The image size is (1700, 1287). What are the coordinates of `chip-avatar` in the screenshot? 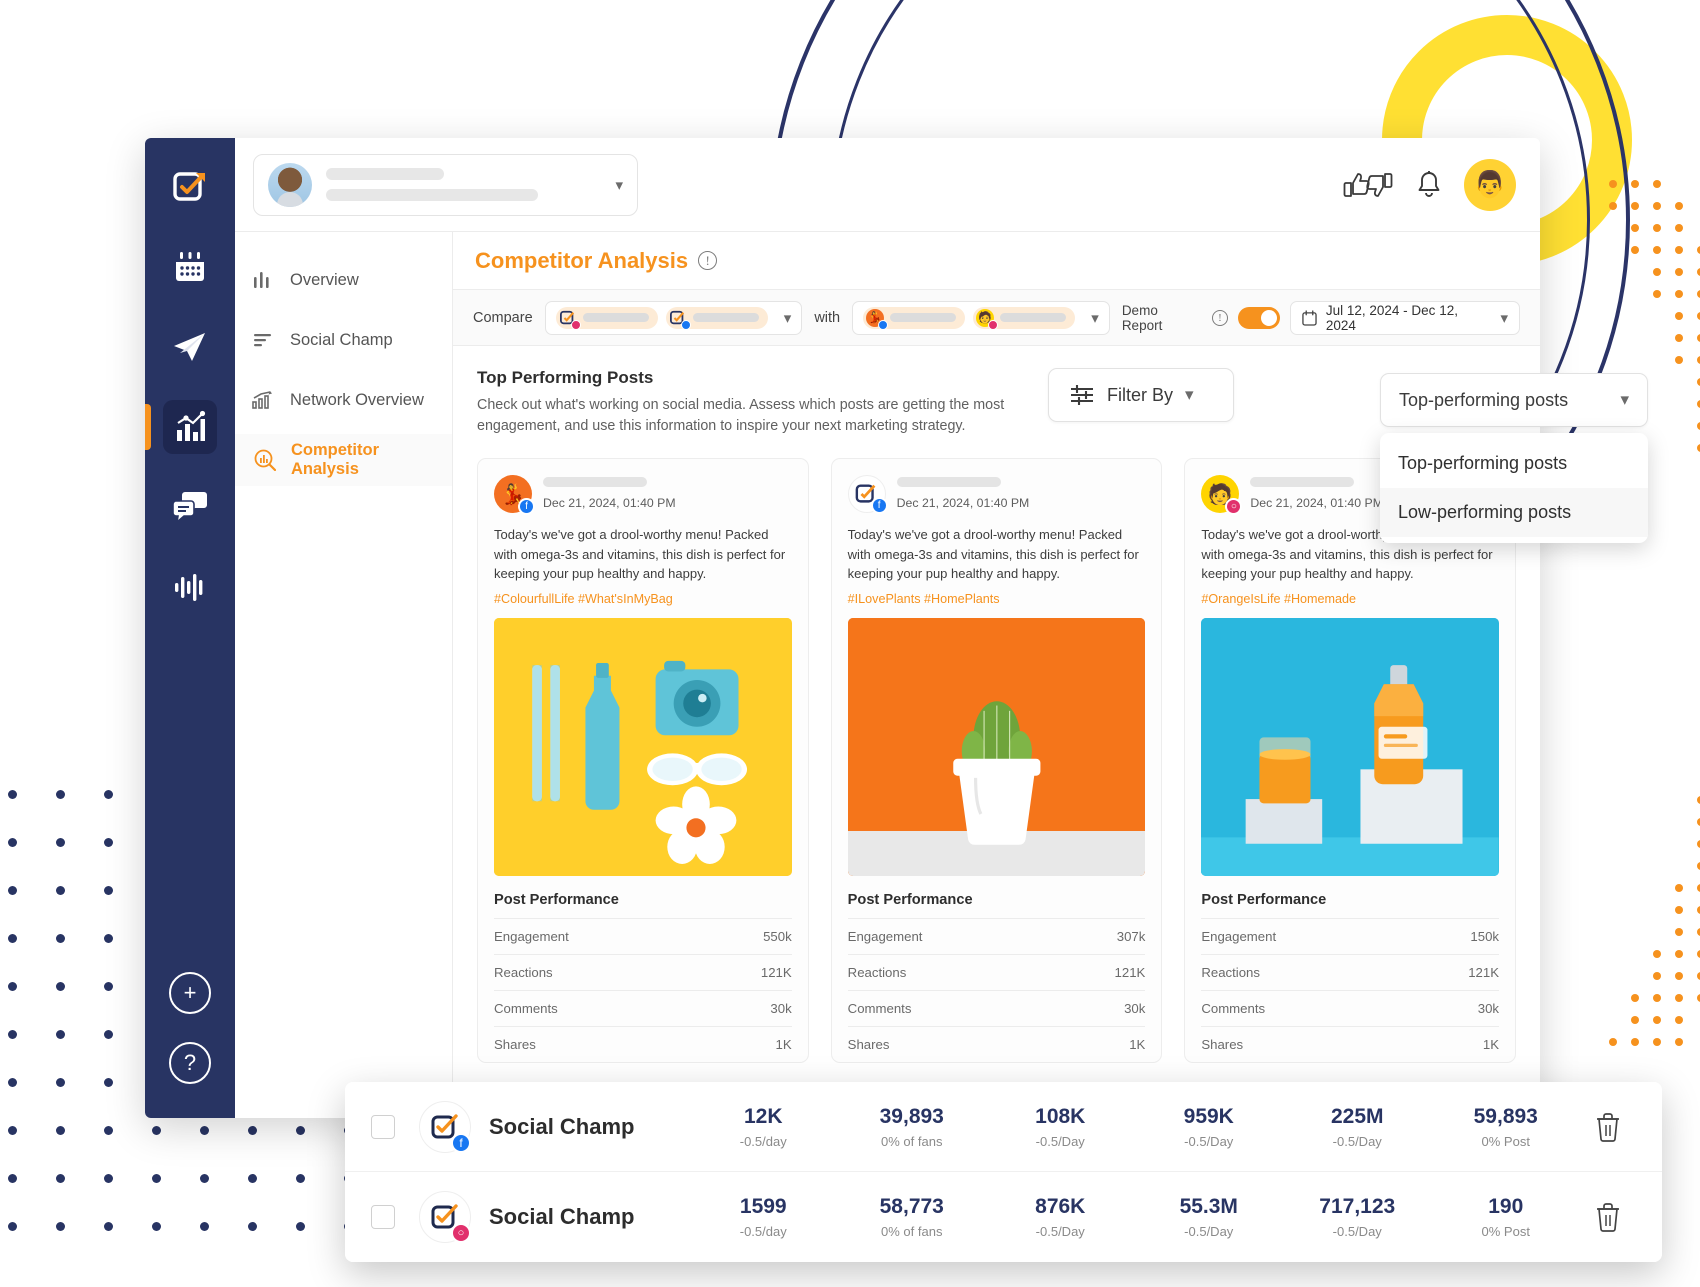 It's located at (570, 319).